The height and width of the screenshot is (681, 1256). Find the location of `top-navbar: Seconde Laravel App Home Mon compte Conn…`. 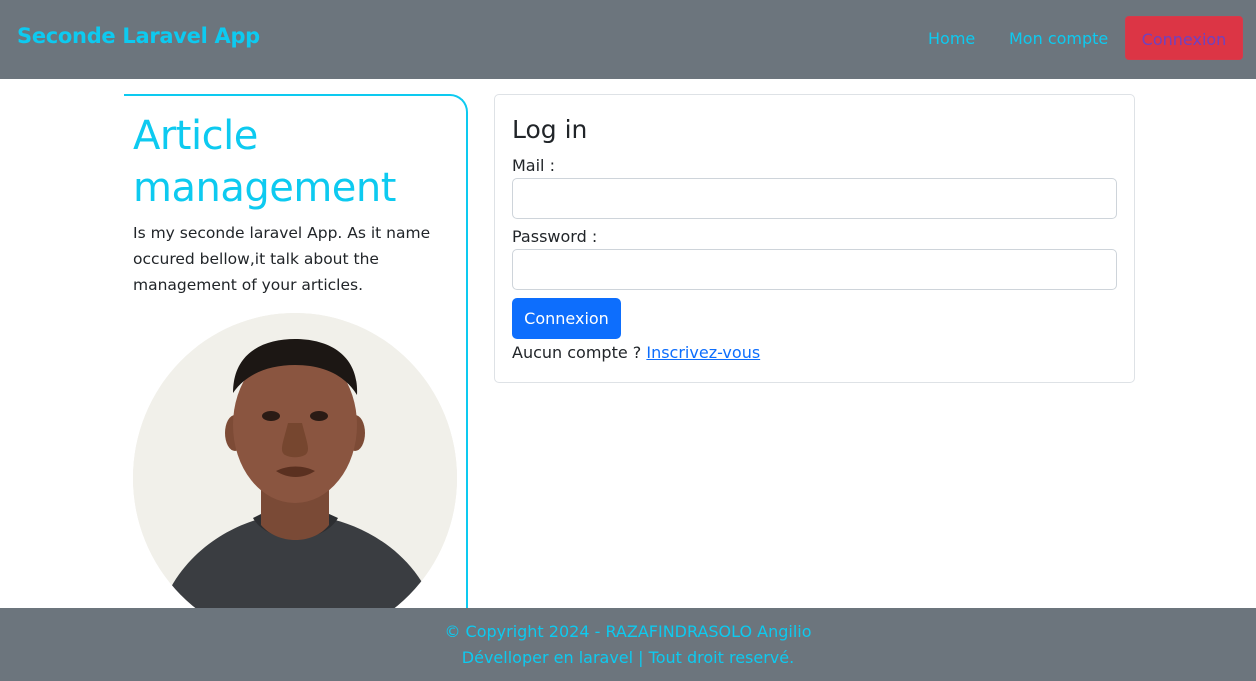

top-navbar: Seconde Laravel App Home Mon compte Conn… is located at coordinates (628, 39).